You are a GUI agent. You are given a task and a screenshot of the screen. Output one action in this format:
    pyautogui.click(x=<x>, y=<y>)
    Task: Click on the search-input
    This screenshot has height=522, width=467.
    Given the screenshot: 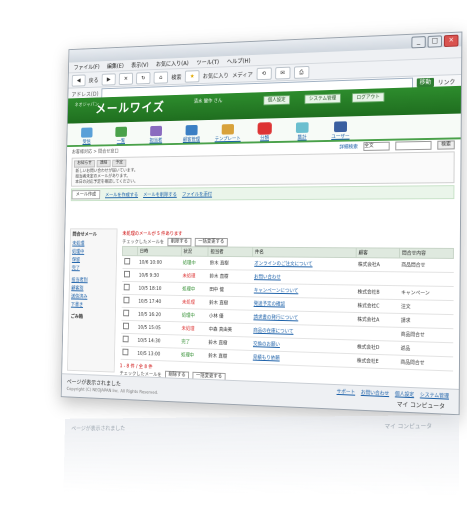 What is the action you would take?
    pyautogui.click(x=413, y=145)
    